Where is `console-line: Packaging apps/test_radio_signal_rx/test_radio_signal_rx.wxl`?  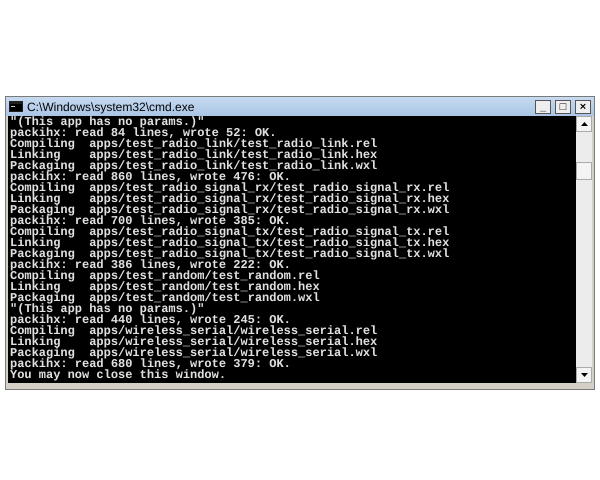 console-line: Packaging apps/test_radio_signal_rx/test_radio_signal_rx.wxl is located at coordinates (230, 210).